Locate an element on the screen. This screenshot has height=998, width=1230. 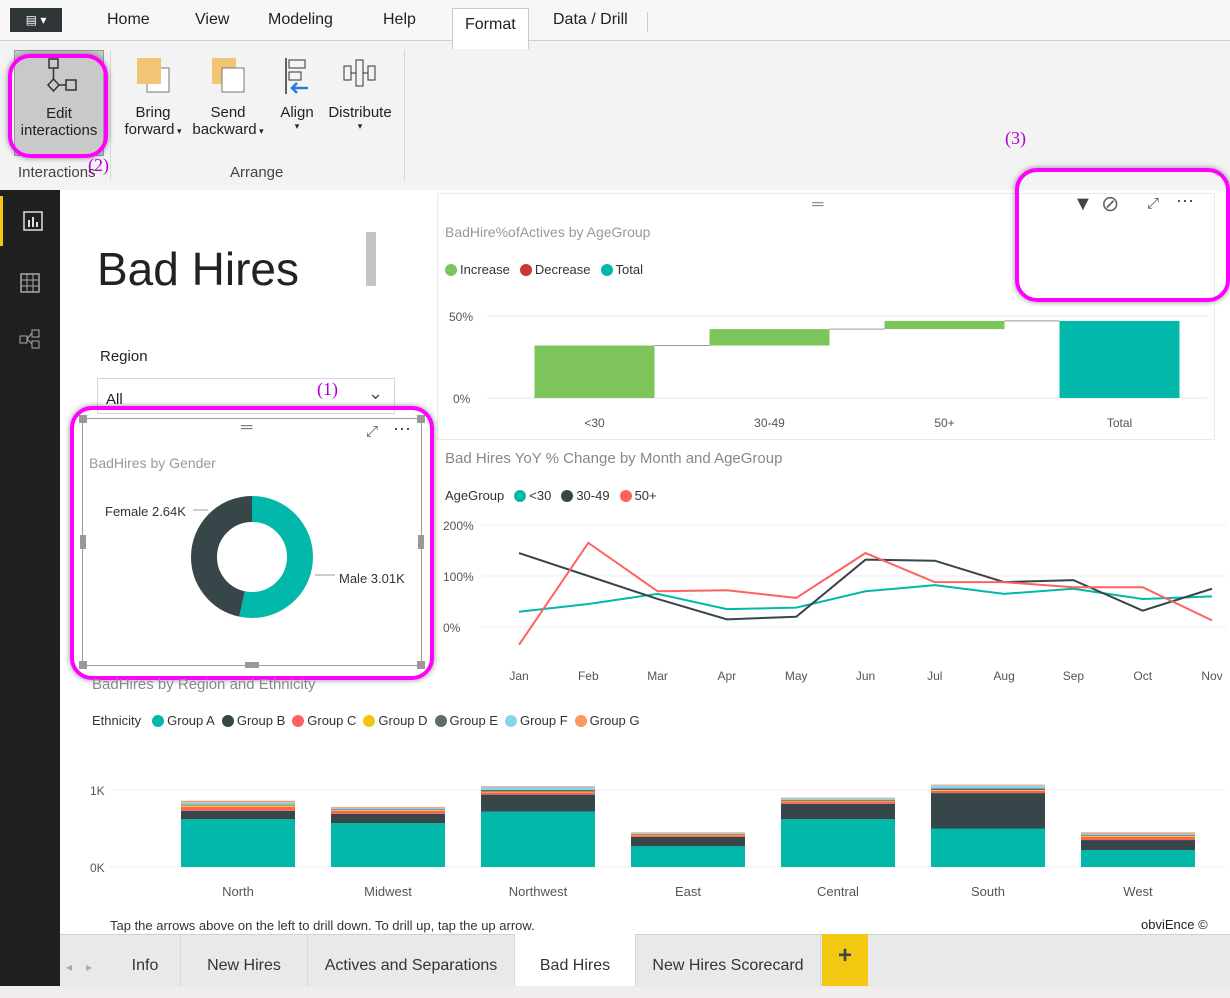
legend-label: <30 is located at coordinates (540, 495).